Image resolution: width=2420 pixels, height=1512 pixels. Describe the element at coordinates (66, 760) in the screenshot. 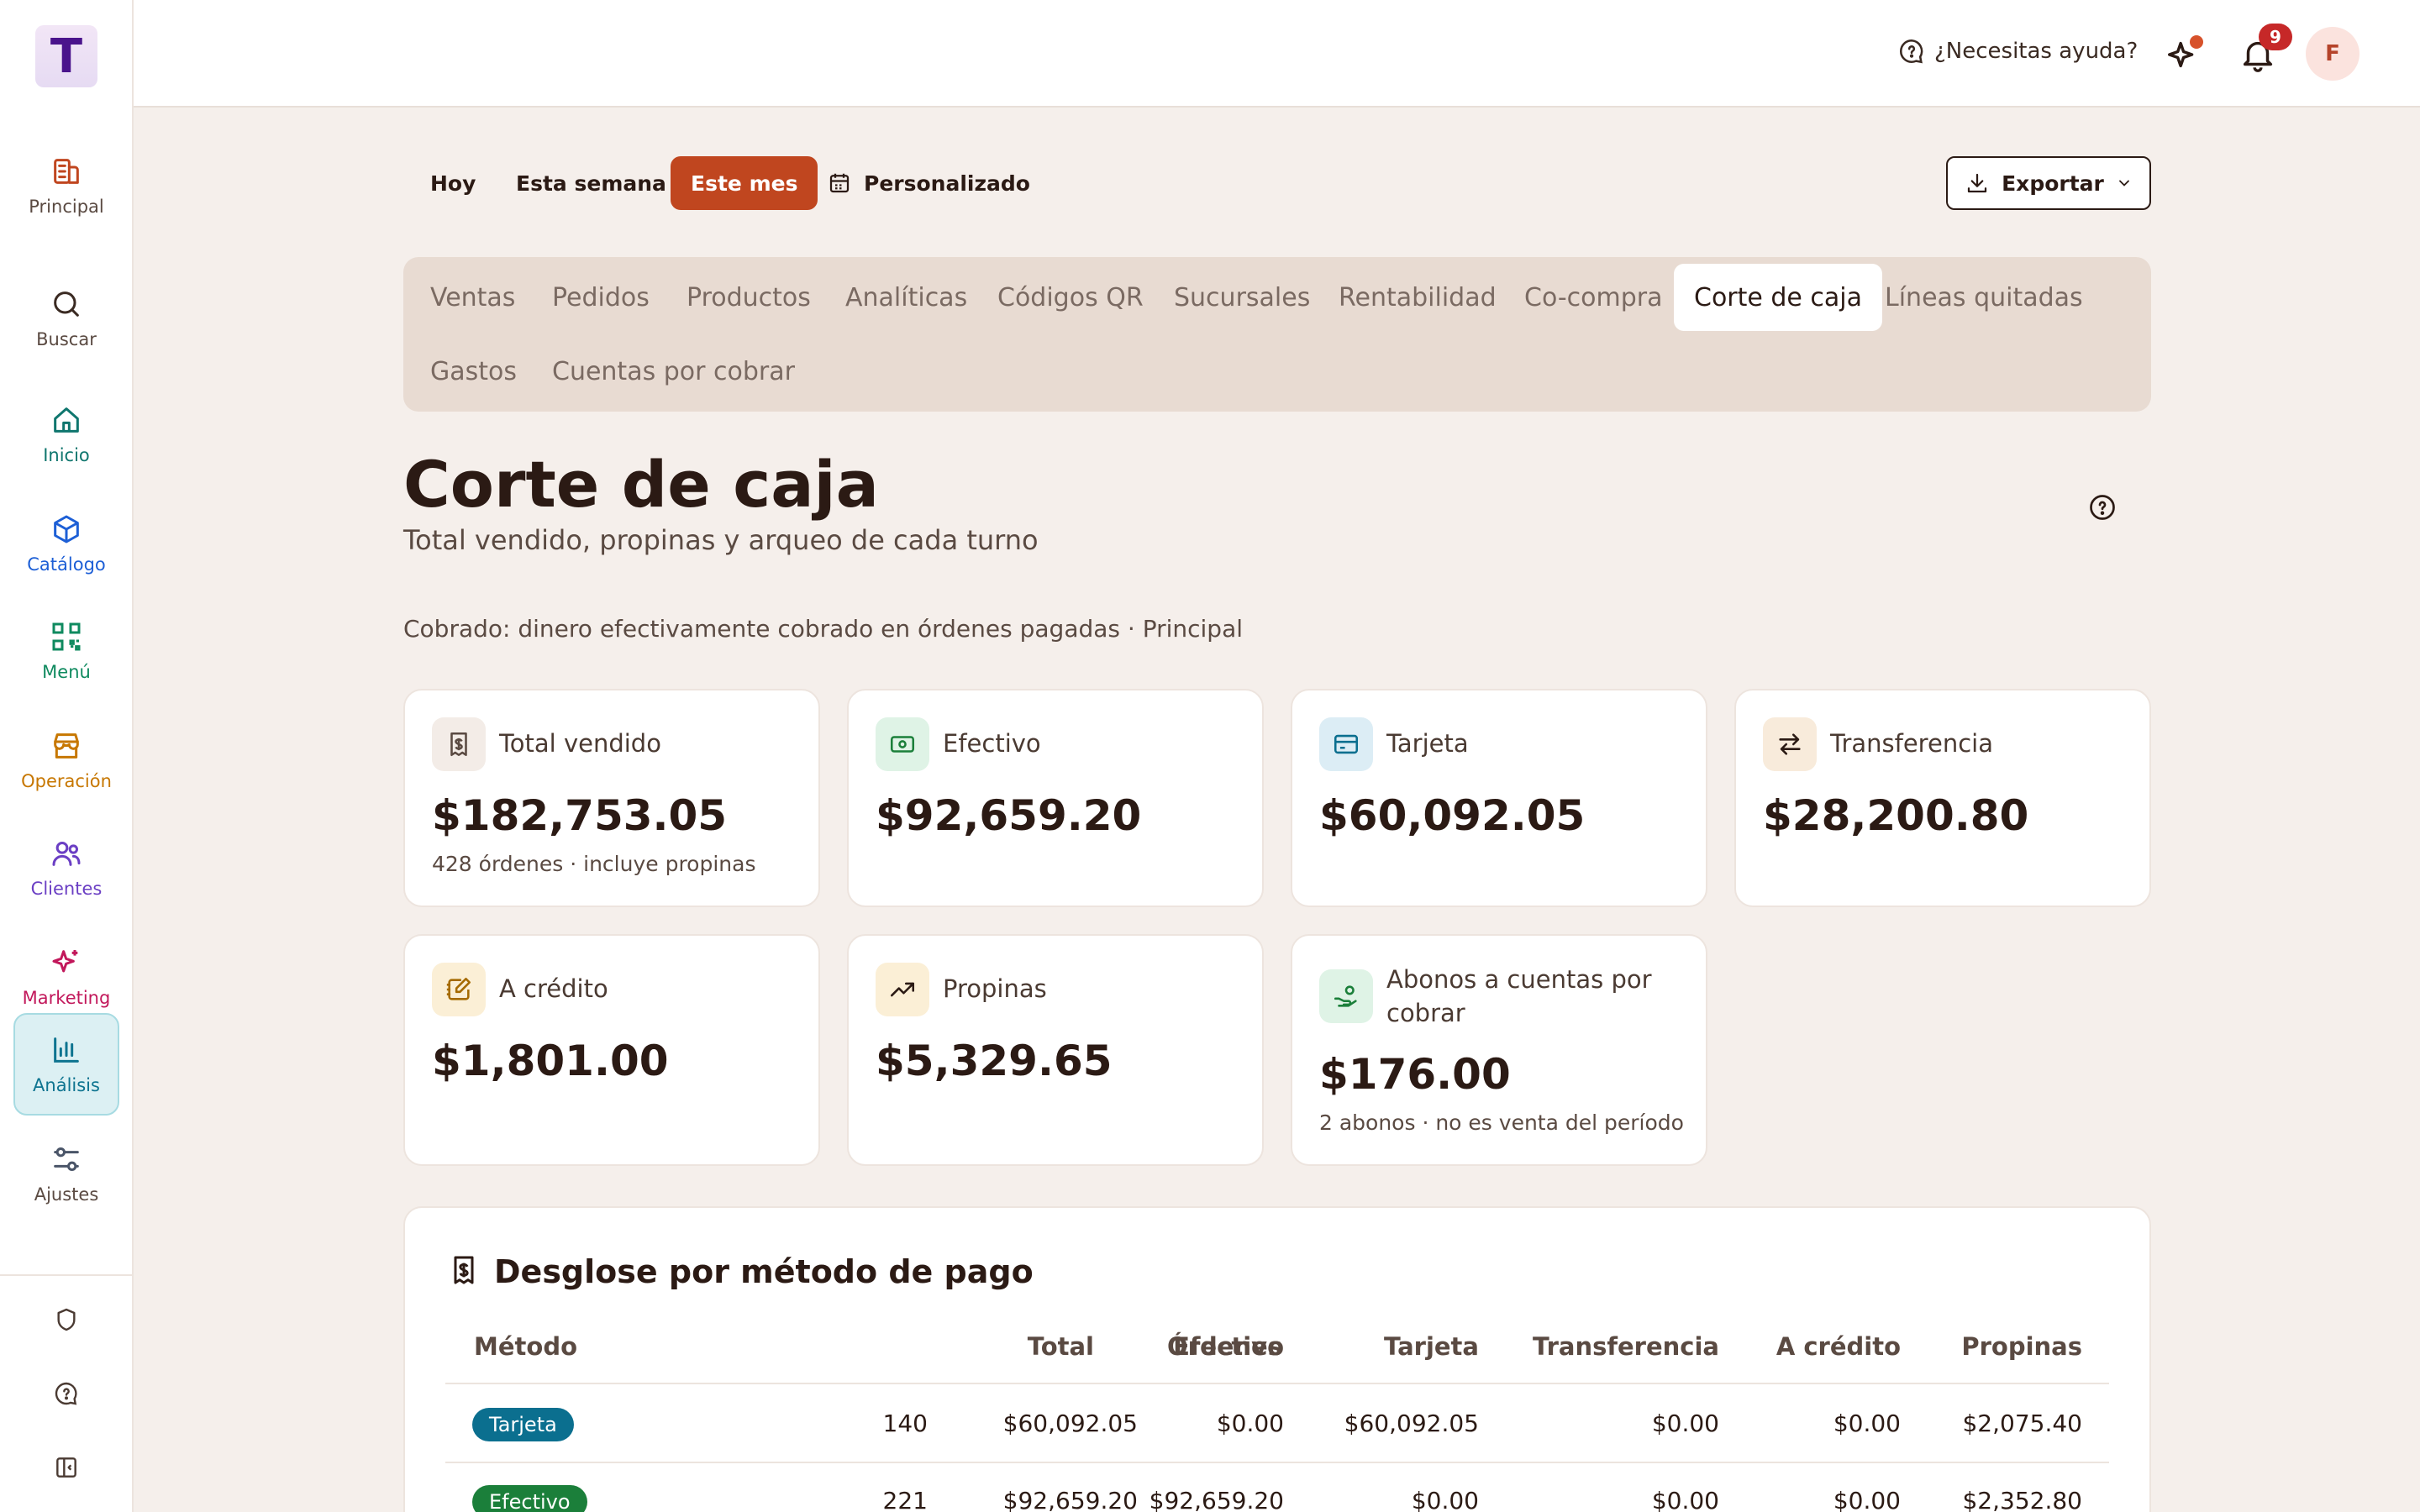

I see `sidebar-item-operacion: Operación` at that location.